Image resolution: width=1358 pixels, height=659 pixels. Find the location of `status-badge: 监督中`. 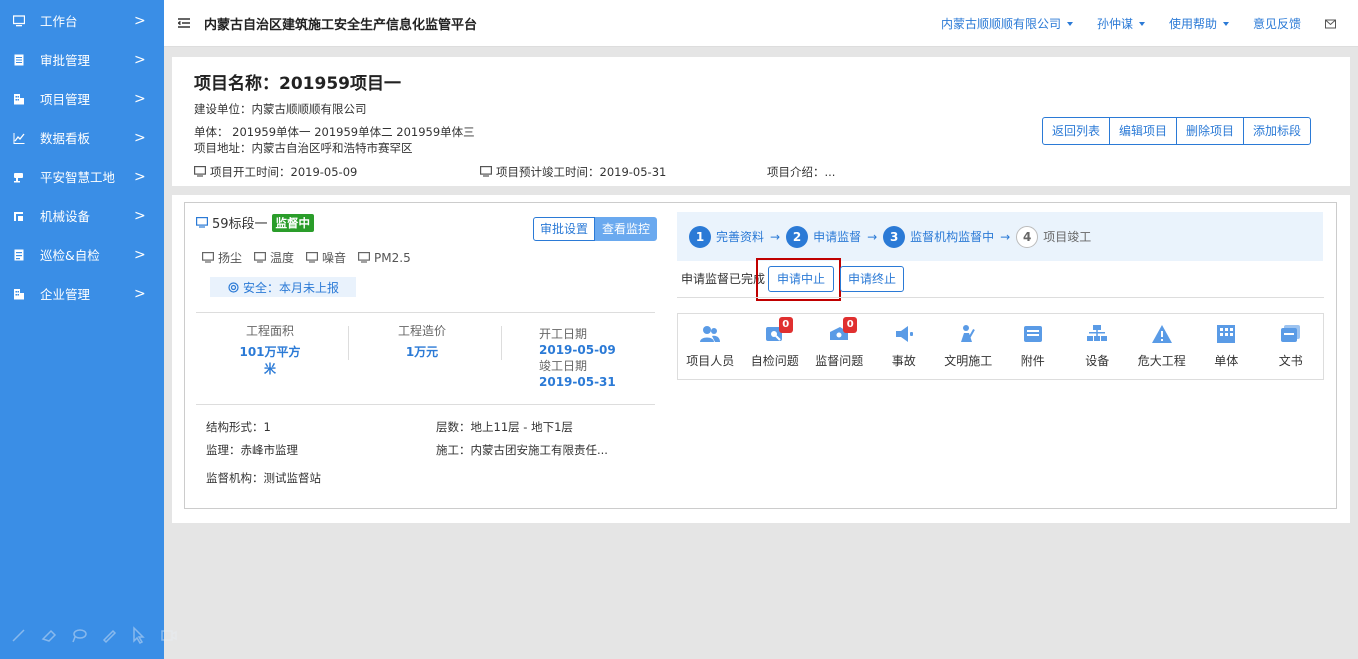

status-badge: 监督中 is located at coordinates (293, 222).